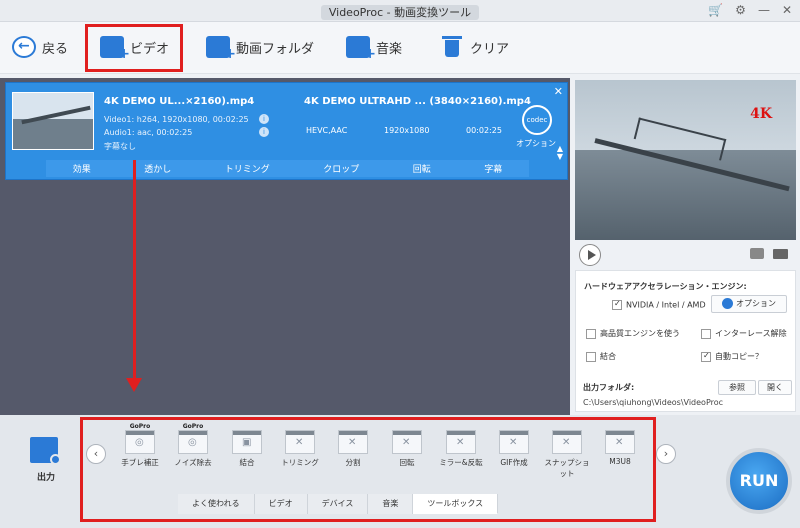  Describe the element at coordinates (417, 101) in the screenshot. I see `output-file-name: 4K DEMO ULTRAHD ... (3840×2160).mp4` at that location.